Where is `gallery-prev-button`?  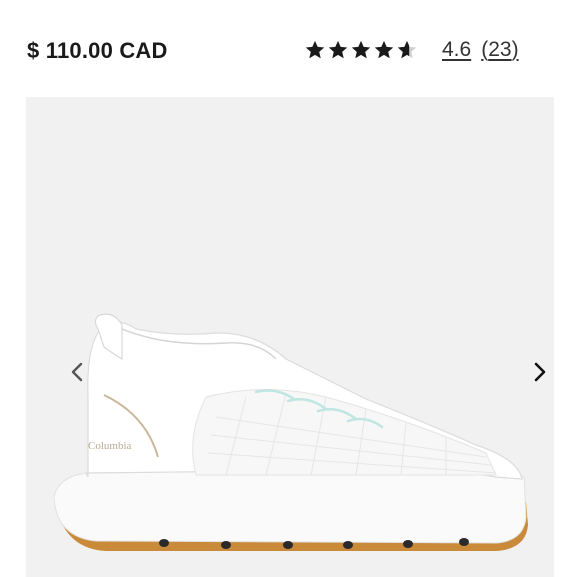
gallery-prev-button is located at coordinates (77, 372).